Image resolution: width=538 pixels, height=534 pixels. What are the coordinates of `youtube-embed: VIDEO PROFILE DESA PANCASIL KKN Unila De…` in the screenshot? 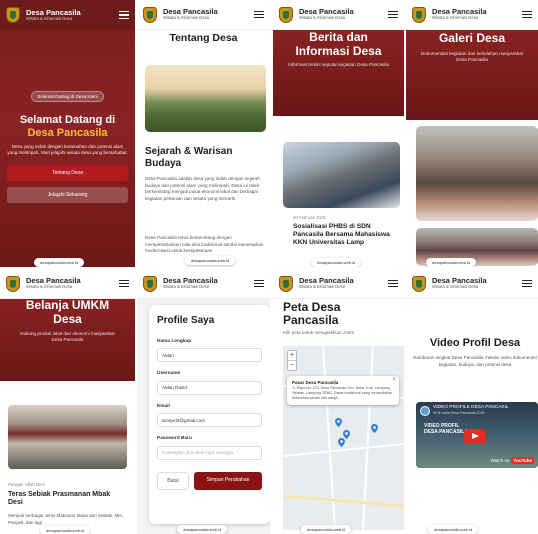 It's located at (477, 435).